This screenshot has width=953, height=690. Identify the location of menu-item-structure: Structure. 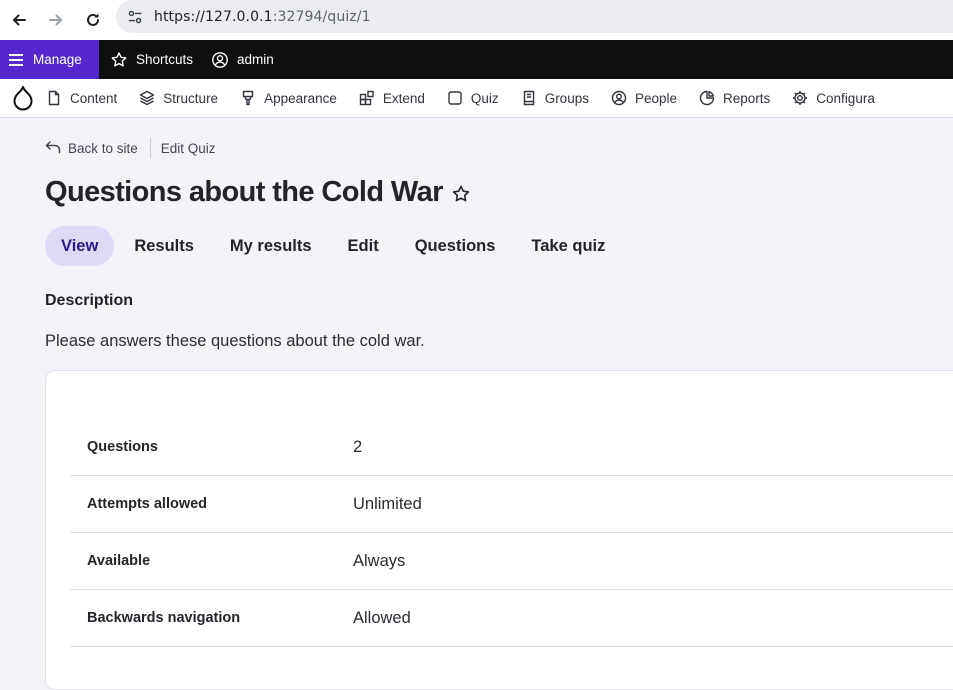
(178, 98).